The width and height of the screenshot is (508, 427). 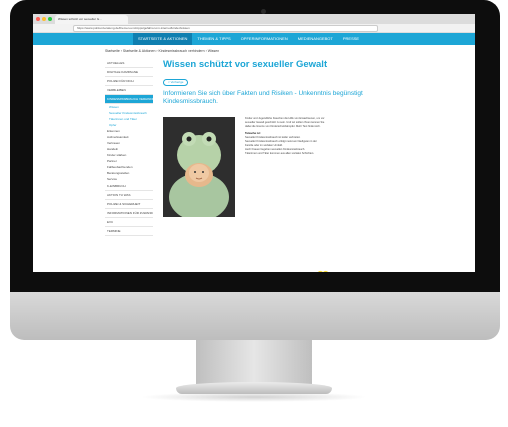 What do you see at coordinates (129, 204) in the screenshot?
I see `sidebar-item-polizei-sicherheit: POLIZEI & SICHERHEIT` at bounding box center [129, 204].